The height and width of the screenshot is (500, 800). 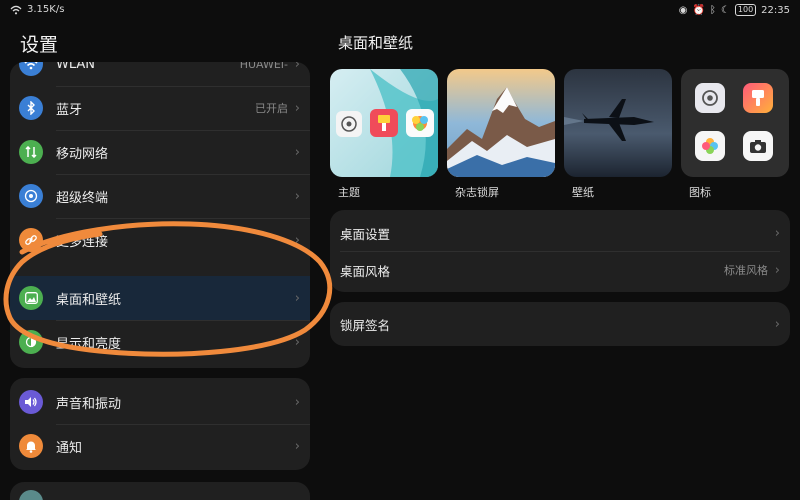 What do you see at coordinates (160, 152) in the screenshot?
I see `settings-item-mobile-network: 移动网络 ›` at bounding box center [160, 152].